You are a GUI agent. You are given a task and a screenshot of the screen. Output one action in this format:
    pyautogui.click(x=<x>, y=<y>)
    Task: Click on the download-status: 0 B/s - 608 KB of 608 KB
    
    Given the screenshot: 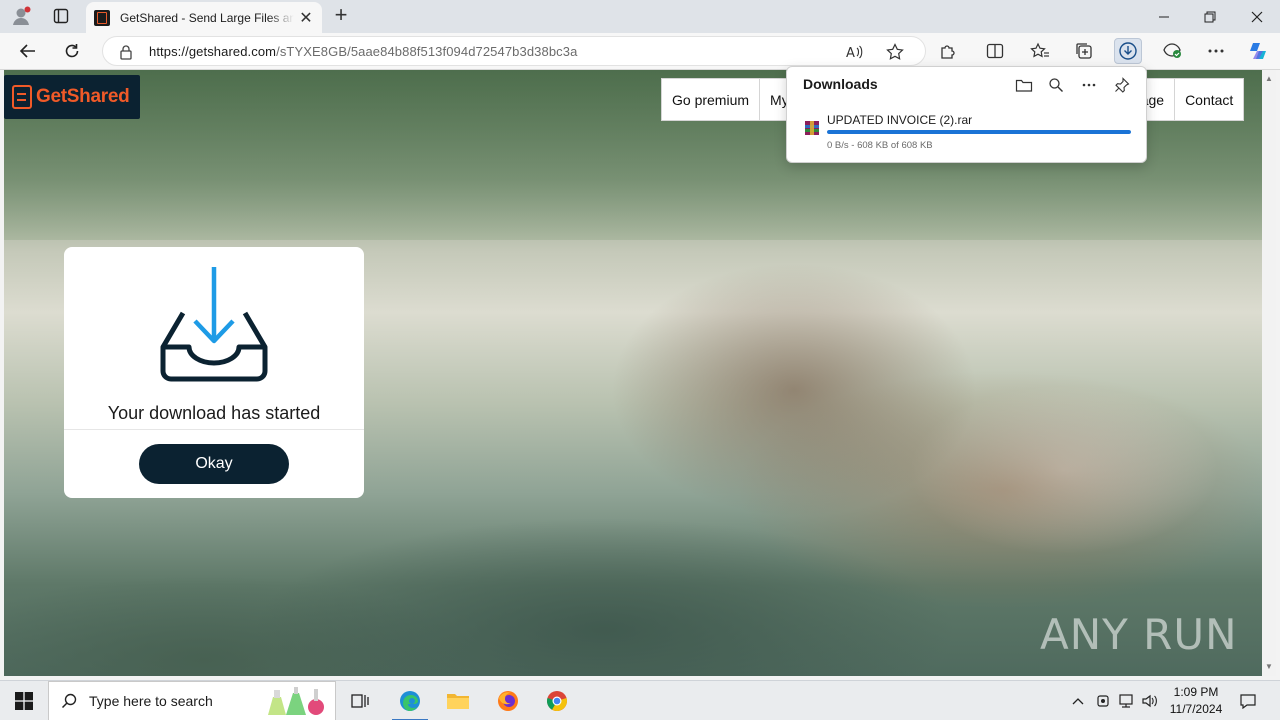 What is the action you would take?
    pyautogui.click(x=880, y=145)
    